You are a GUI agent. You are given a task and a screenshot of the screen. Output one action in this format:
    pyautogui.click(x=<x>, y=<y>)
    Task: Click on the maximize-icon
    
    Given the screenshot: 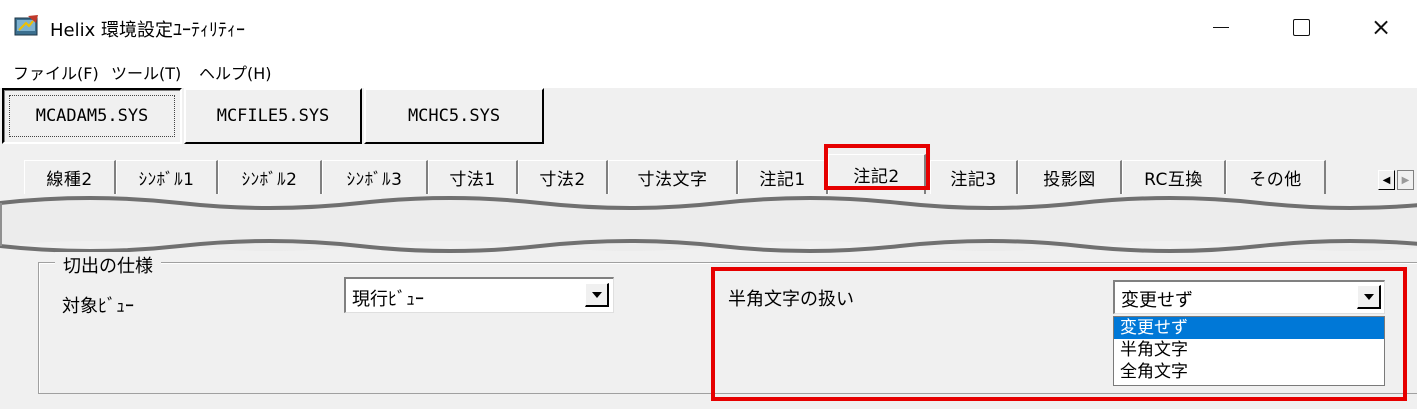 What is the action you would take?
    pyautogui.click(x=1301, y=27)
    